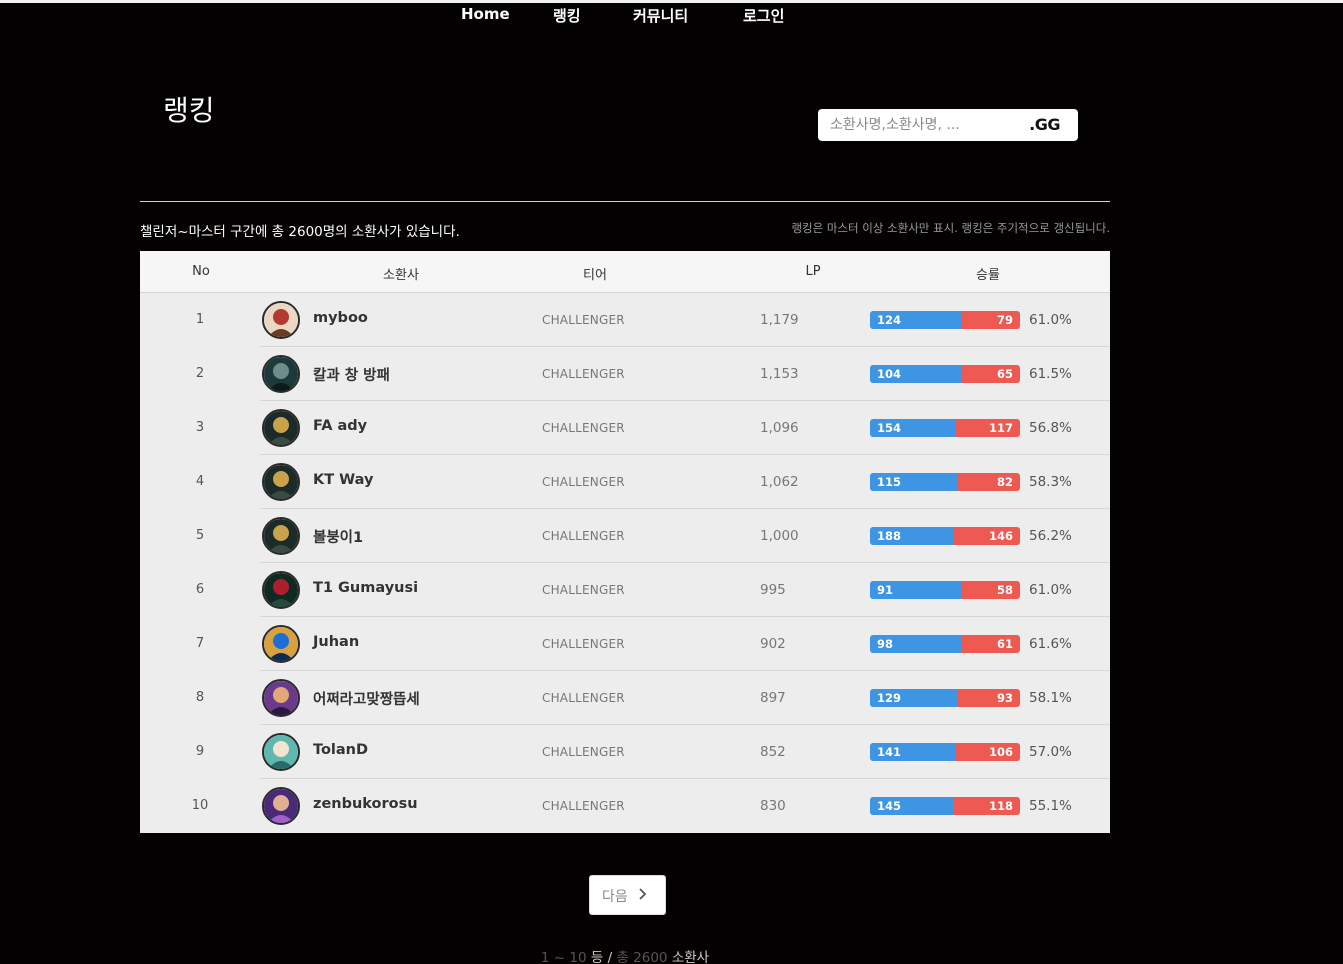 This screenshot has height=964, width=1343. I want to click on win-loss-bar: 141 106, so click(945, 752).